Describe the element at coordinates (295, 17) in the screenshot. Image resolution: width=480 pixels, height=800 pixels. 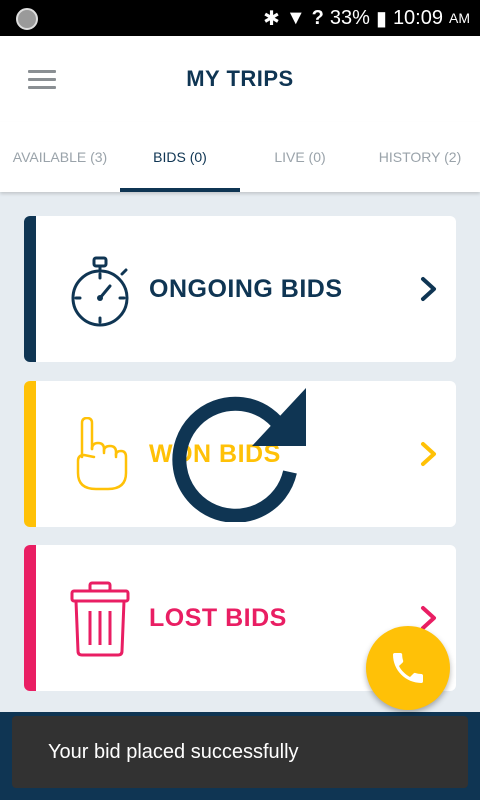
I see `wifi-icon: ▼` at that location.